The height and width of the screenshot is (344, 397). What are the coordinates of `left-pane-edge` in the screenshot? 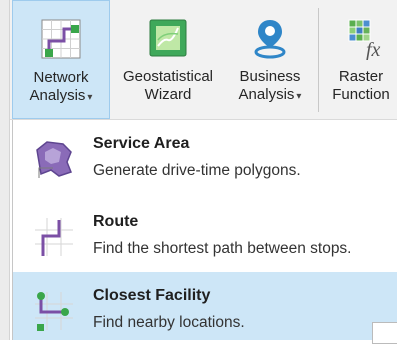 It's located at (5, 170).